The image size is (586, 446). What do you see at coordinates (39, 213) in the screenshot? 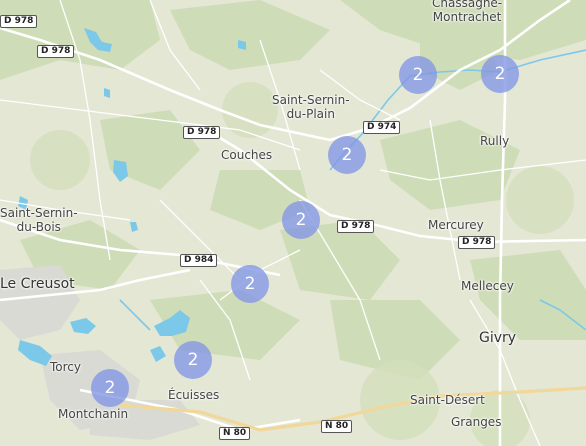
I see `place-saint-sernin-bois-line1: Saint-Sernin-` at bounding box center [39, 213].